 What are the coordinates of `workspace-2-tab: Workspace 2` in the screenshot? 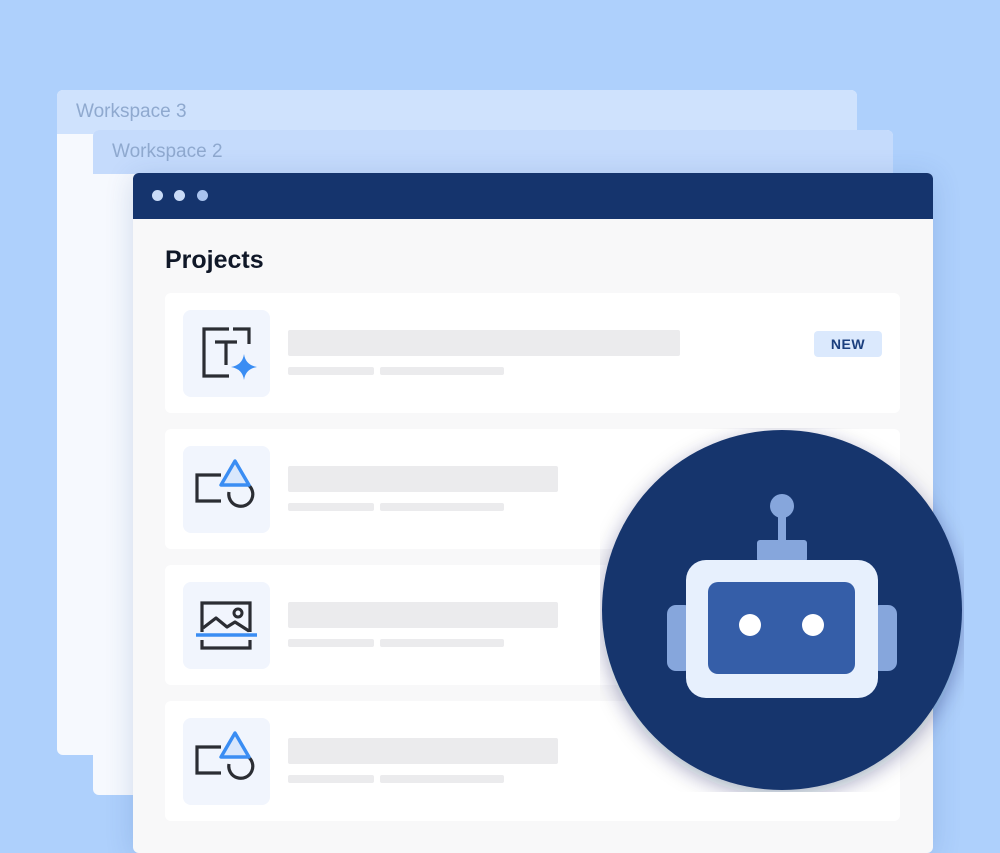 It's located at (493, 152).